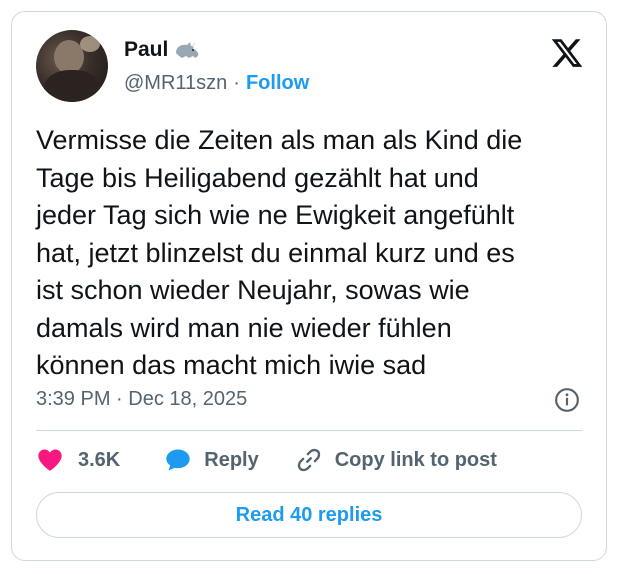 This screenshot has height=574, width=620. What do you see at coordinates (187, 49) in the screenshot?
I see `rhino-icon` at bounding box center [187, 49].